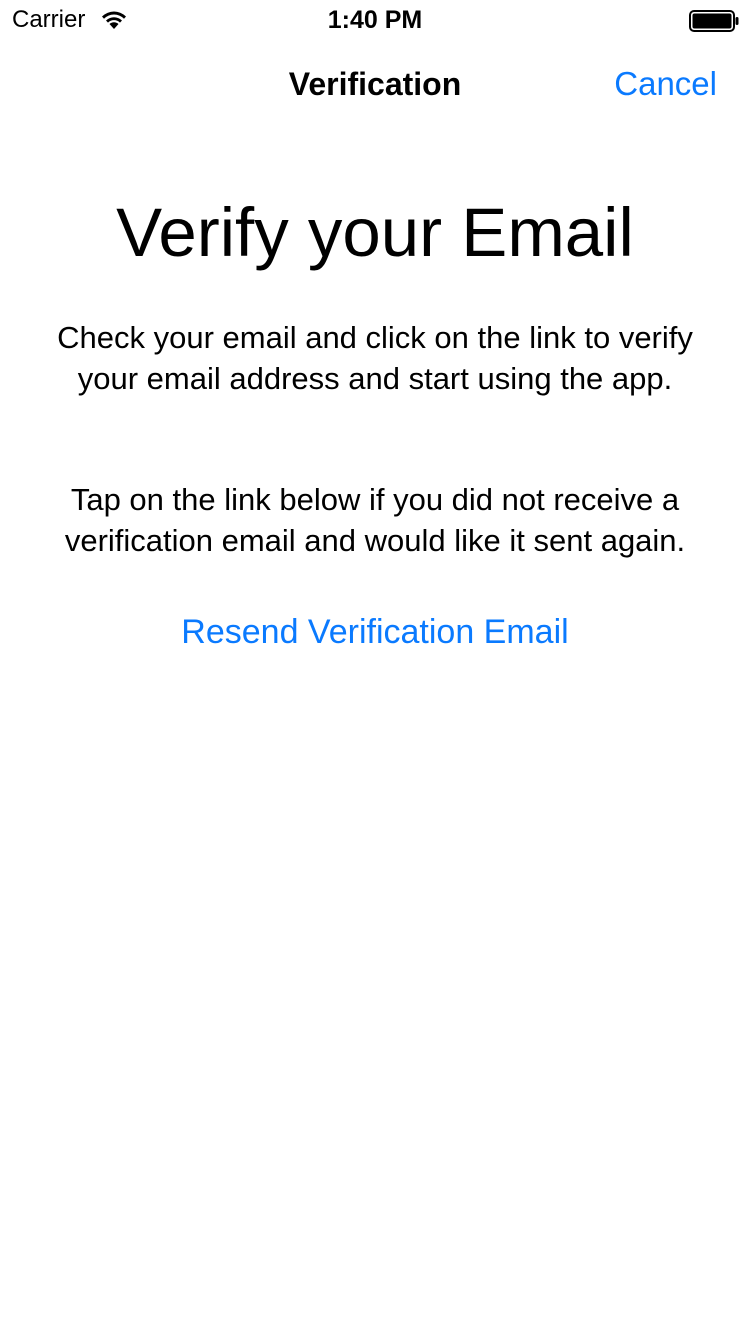 Image resolution: width=750 pixels, height=1334 pixels. Describe the element at coordinates (714, 21) in the screenshot. I see `battery-full-icon` at that location.